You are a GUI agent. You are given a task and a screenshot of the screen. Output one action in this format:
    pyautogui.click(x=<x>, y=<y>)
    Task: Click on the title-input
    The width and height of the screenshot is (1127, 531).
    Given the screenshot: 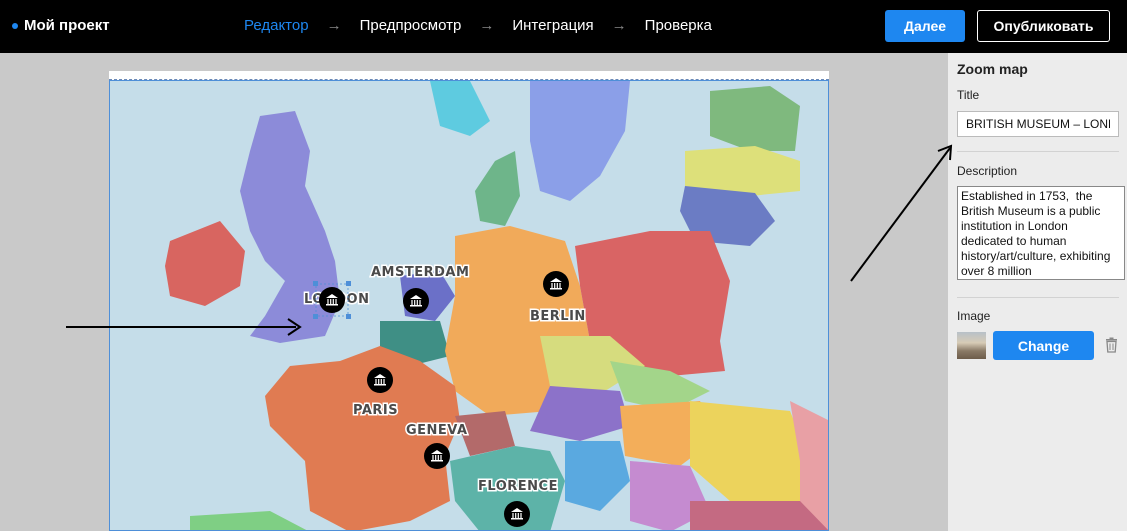 What is the action you would take?
    pyautogui.click(x=1038, y=124)
    